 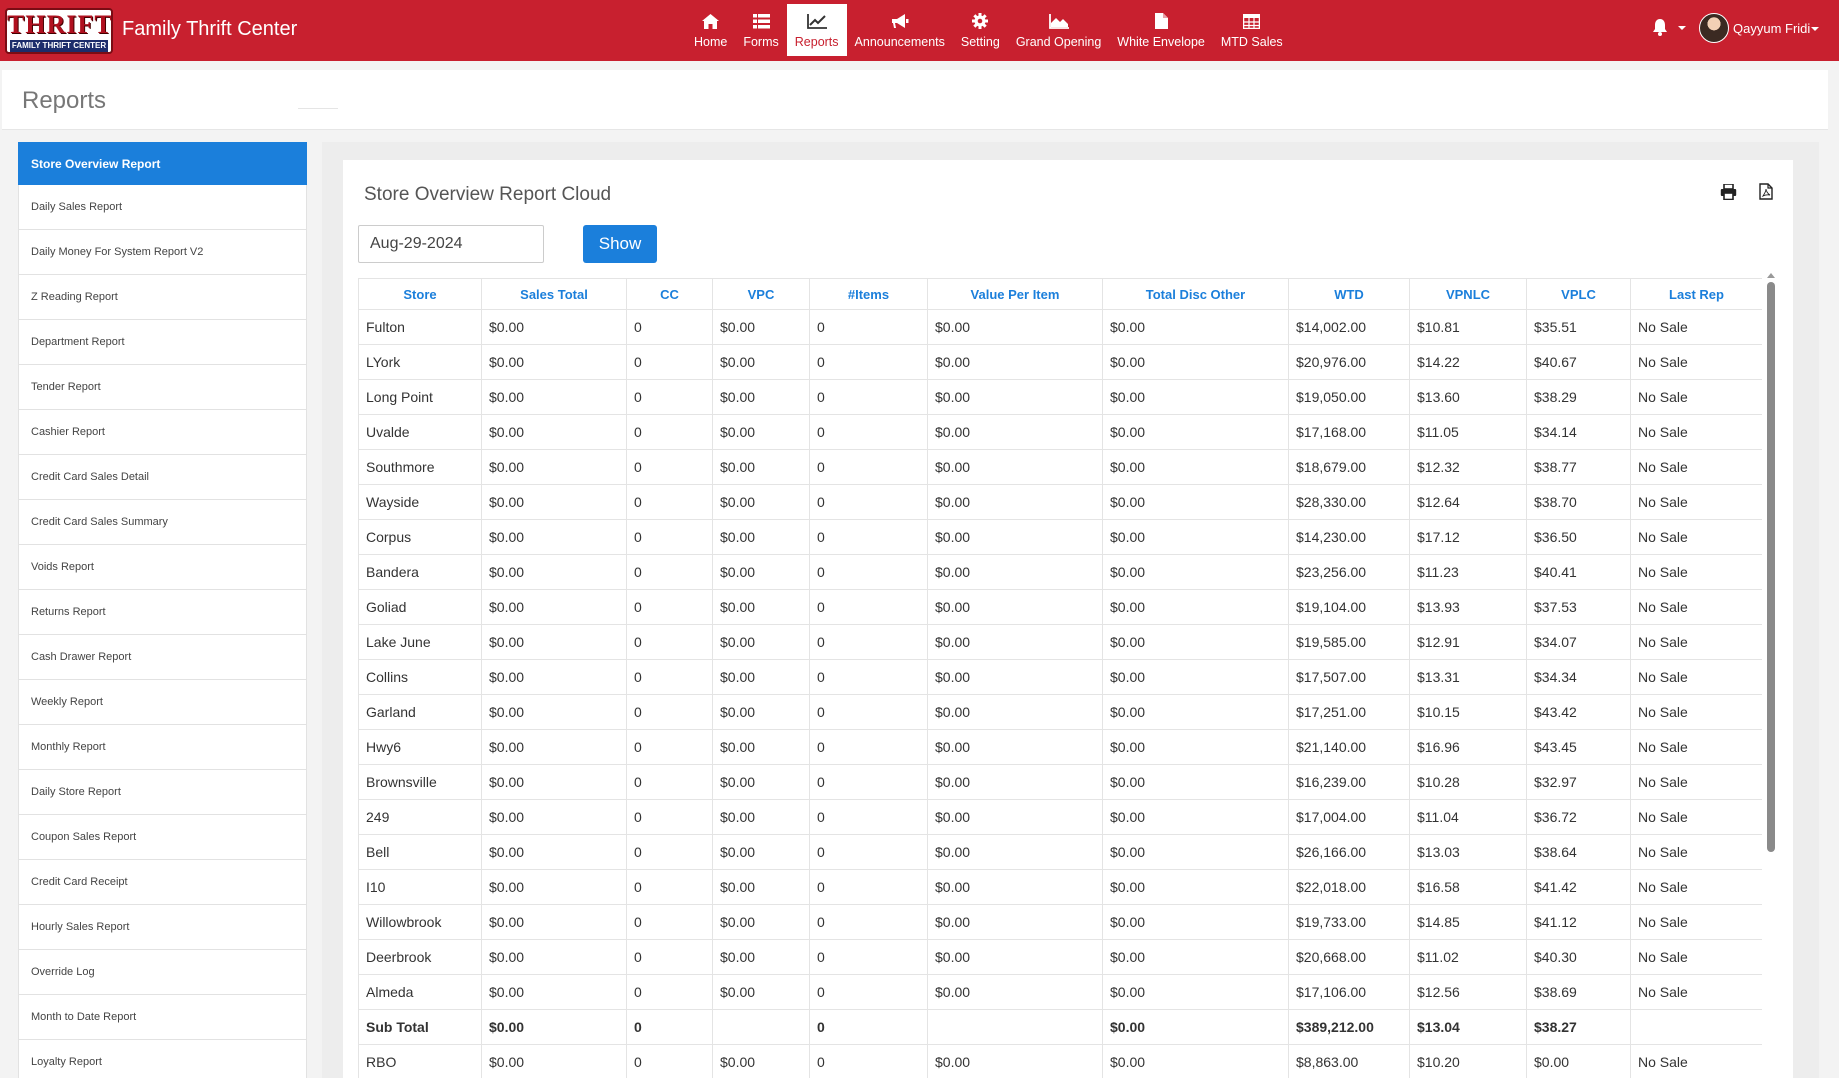 What do you see at coordinates (1682, 28) in the screenshot?
I see `notifications-caret-icon` at bounding box center [1682, 28].